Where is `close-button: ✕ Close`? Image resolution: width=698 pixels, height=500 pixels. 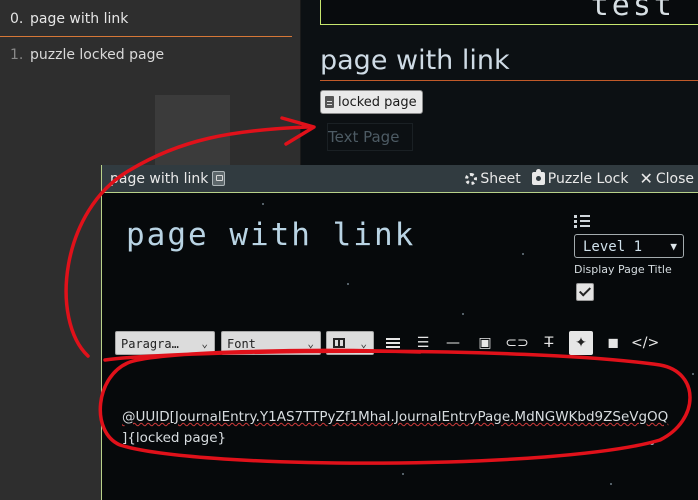 close-button: ✕ Close is located at coordinates (666, 178).